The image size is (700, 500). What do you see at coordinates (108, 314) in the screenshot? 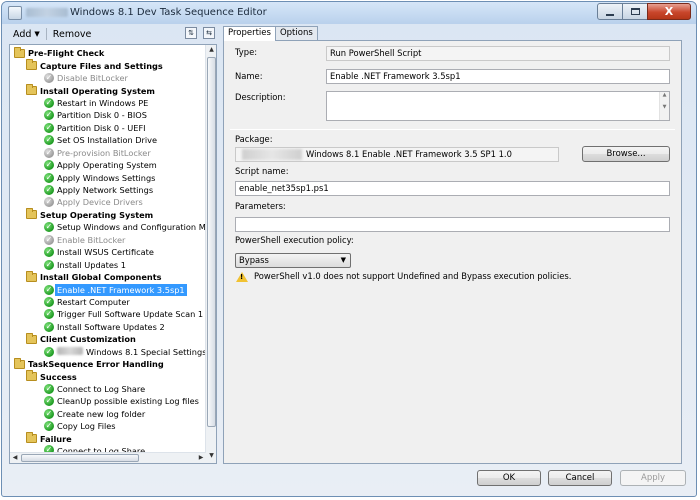
I see `tree-step-item: ✓ Trigger Full Software Update Scan 1` at bounding box center [108, 314].